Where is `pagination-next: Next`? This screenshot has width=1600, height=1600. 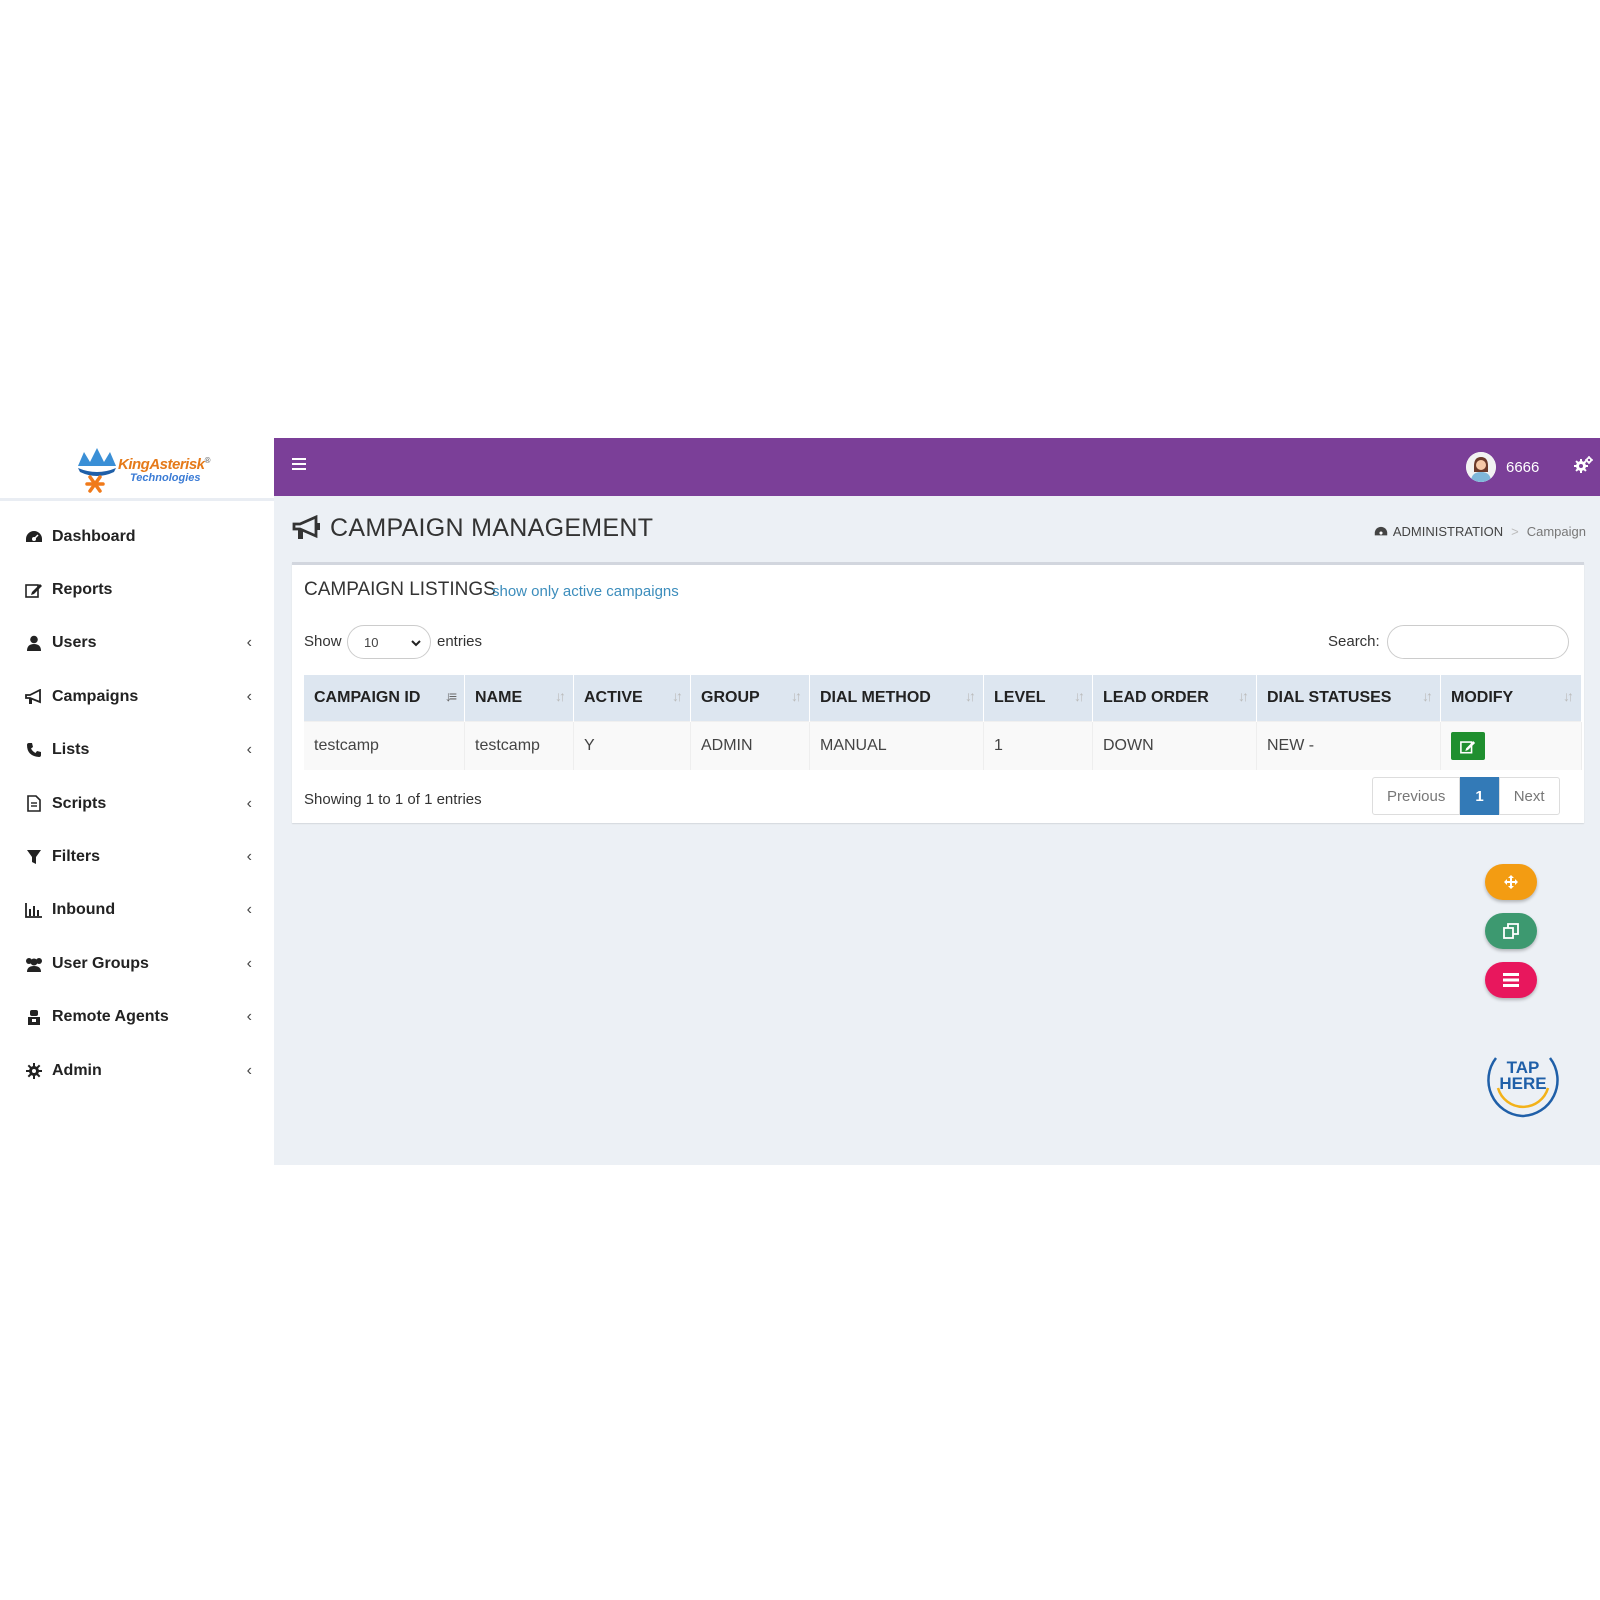 pagination-next: Next is located at coordinates (1529, 796).